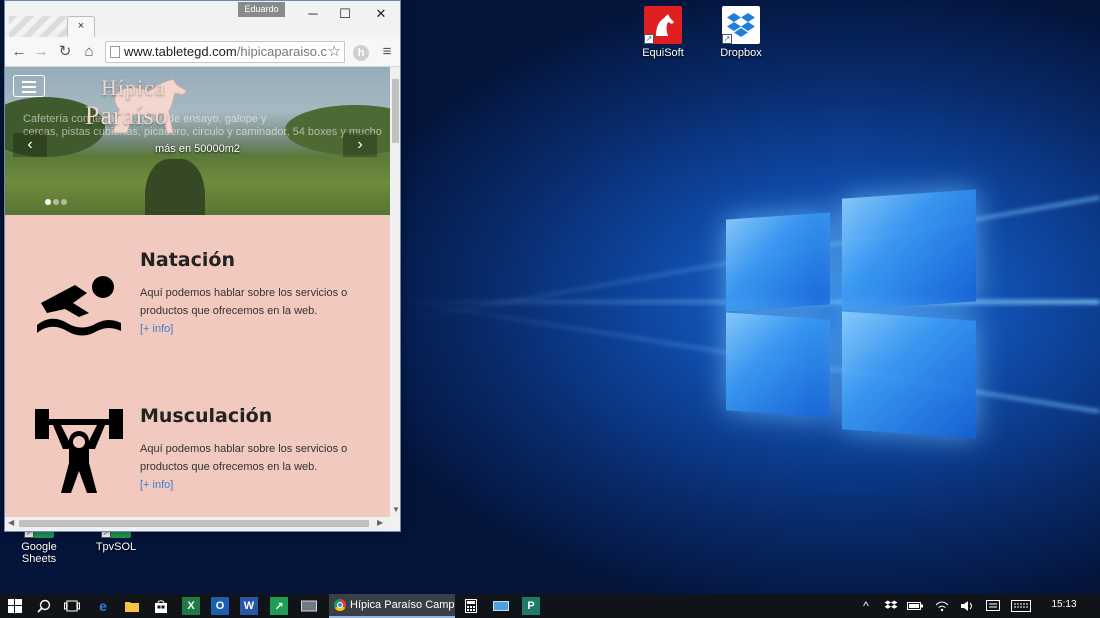 The image size is (1100, 618). I want to click on dropbox-icon: ↗, so click(741, 25).